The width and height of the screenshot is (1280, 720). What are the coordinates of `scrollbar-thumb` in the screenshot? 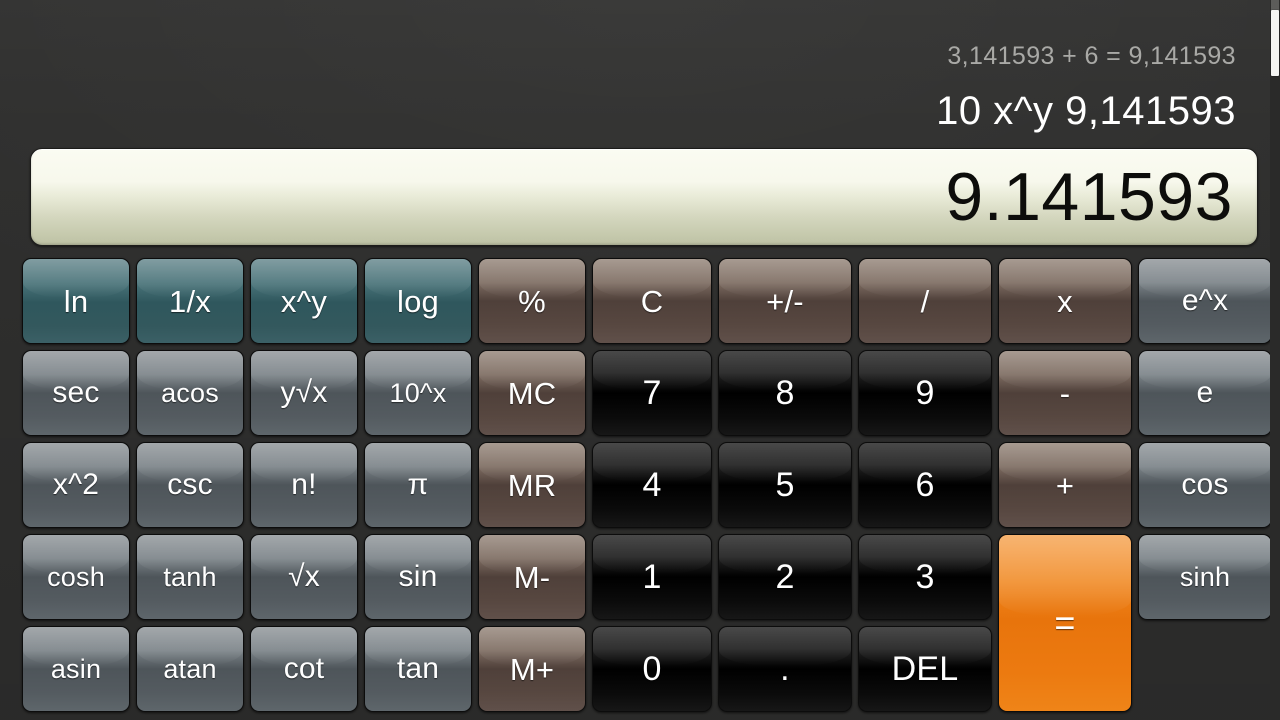 It's located at (1275, 43).